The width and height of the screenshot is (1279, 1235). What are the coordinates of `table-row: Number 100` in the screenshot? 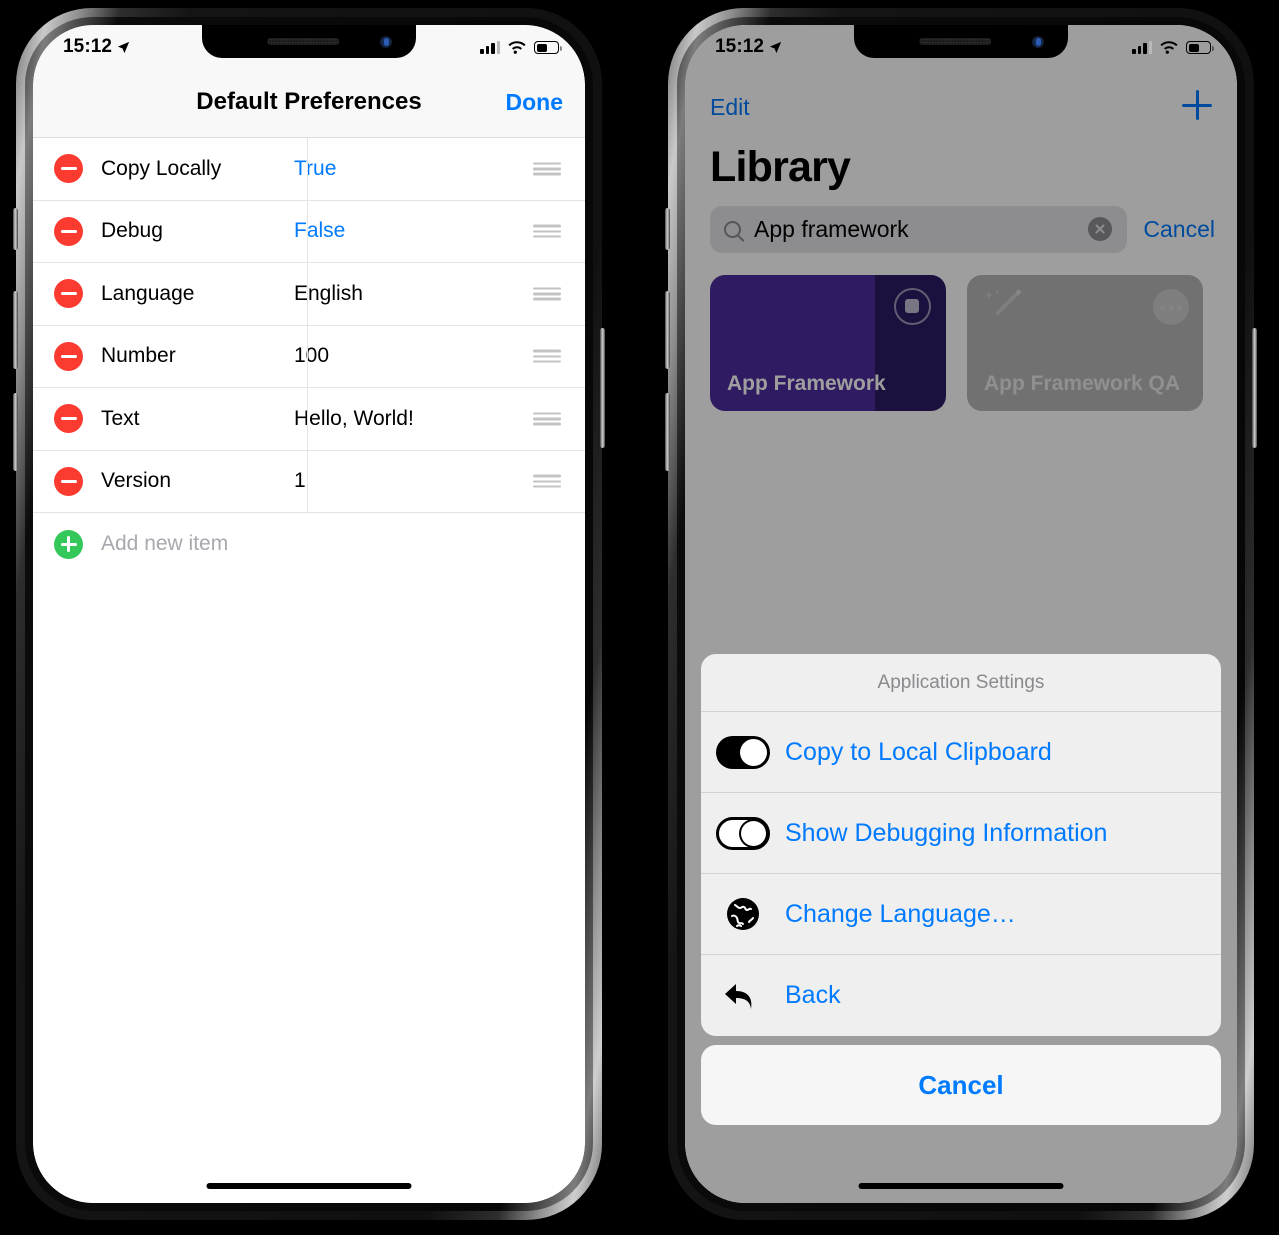 It's located at (309, 356).